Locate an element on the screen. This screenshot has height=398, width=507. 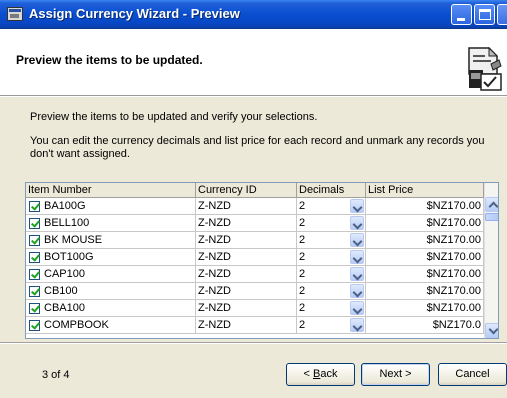
item-number: BOT100G is located at coordinates (69, 257).